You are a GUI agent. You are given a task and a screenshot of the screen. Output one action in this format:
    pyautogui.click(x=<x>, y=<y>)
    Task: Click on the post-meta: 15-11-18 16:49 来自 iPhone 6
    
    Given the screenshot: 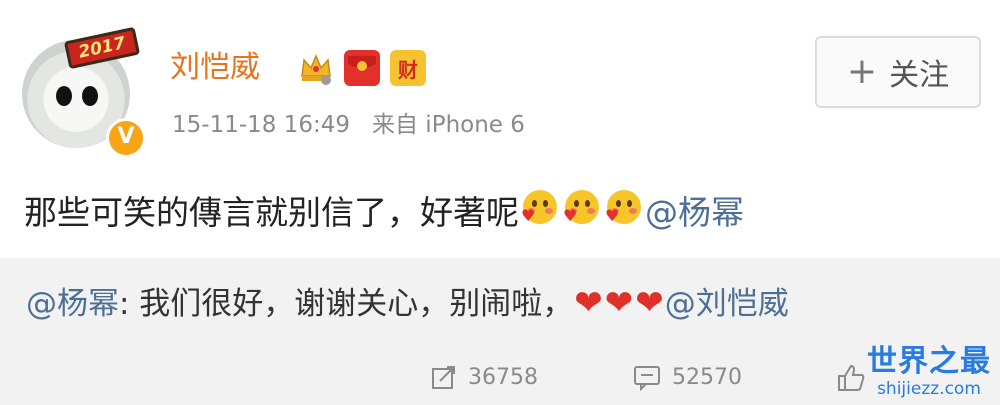 What is the action you would take?
    pyautogui.click(x=348, y=125)
    